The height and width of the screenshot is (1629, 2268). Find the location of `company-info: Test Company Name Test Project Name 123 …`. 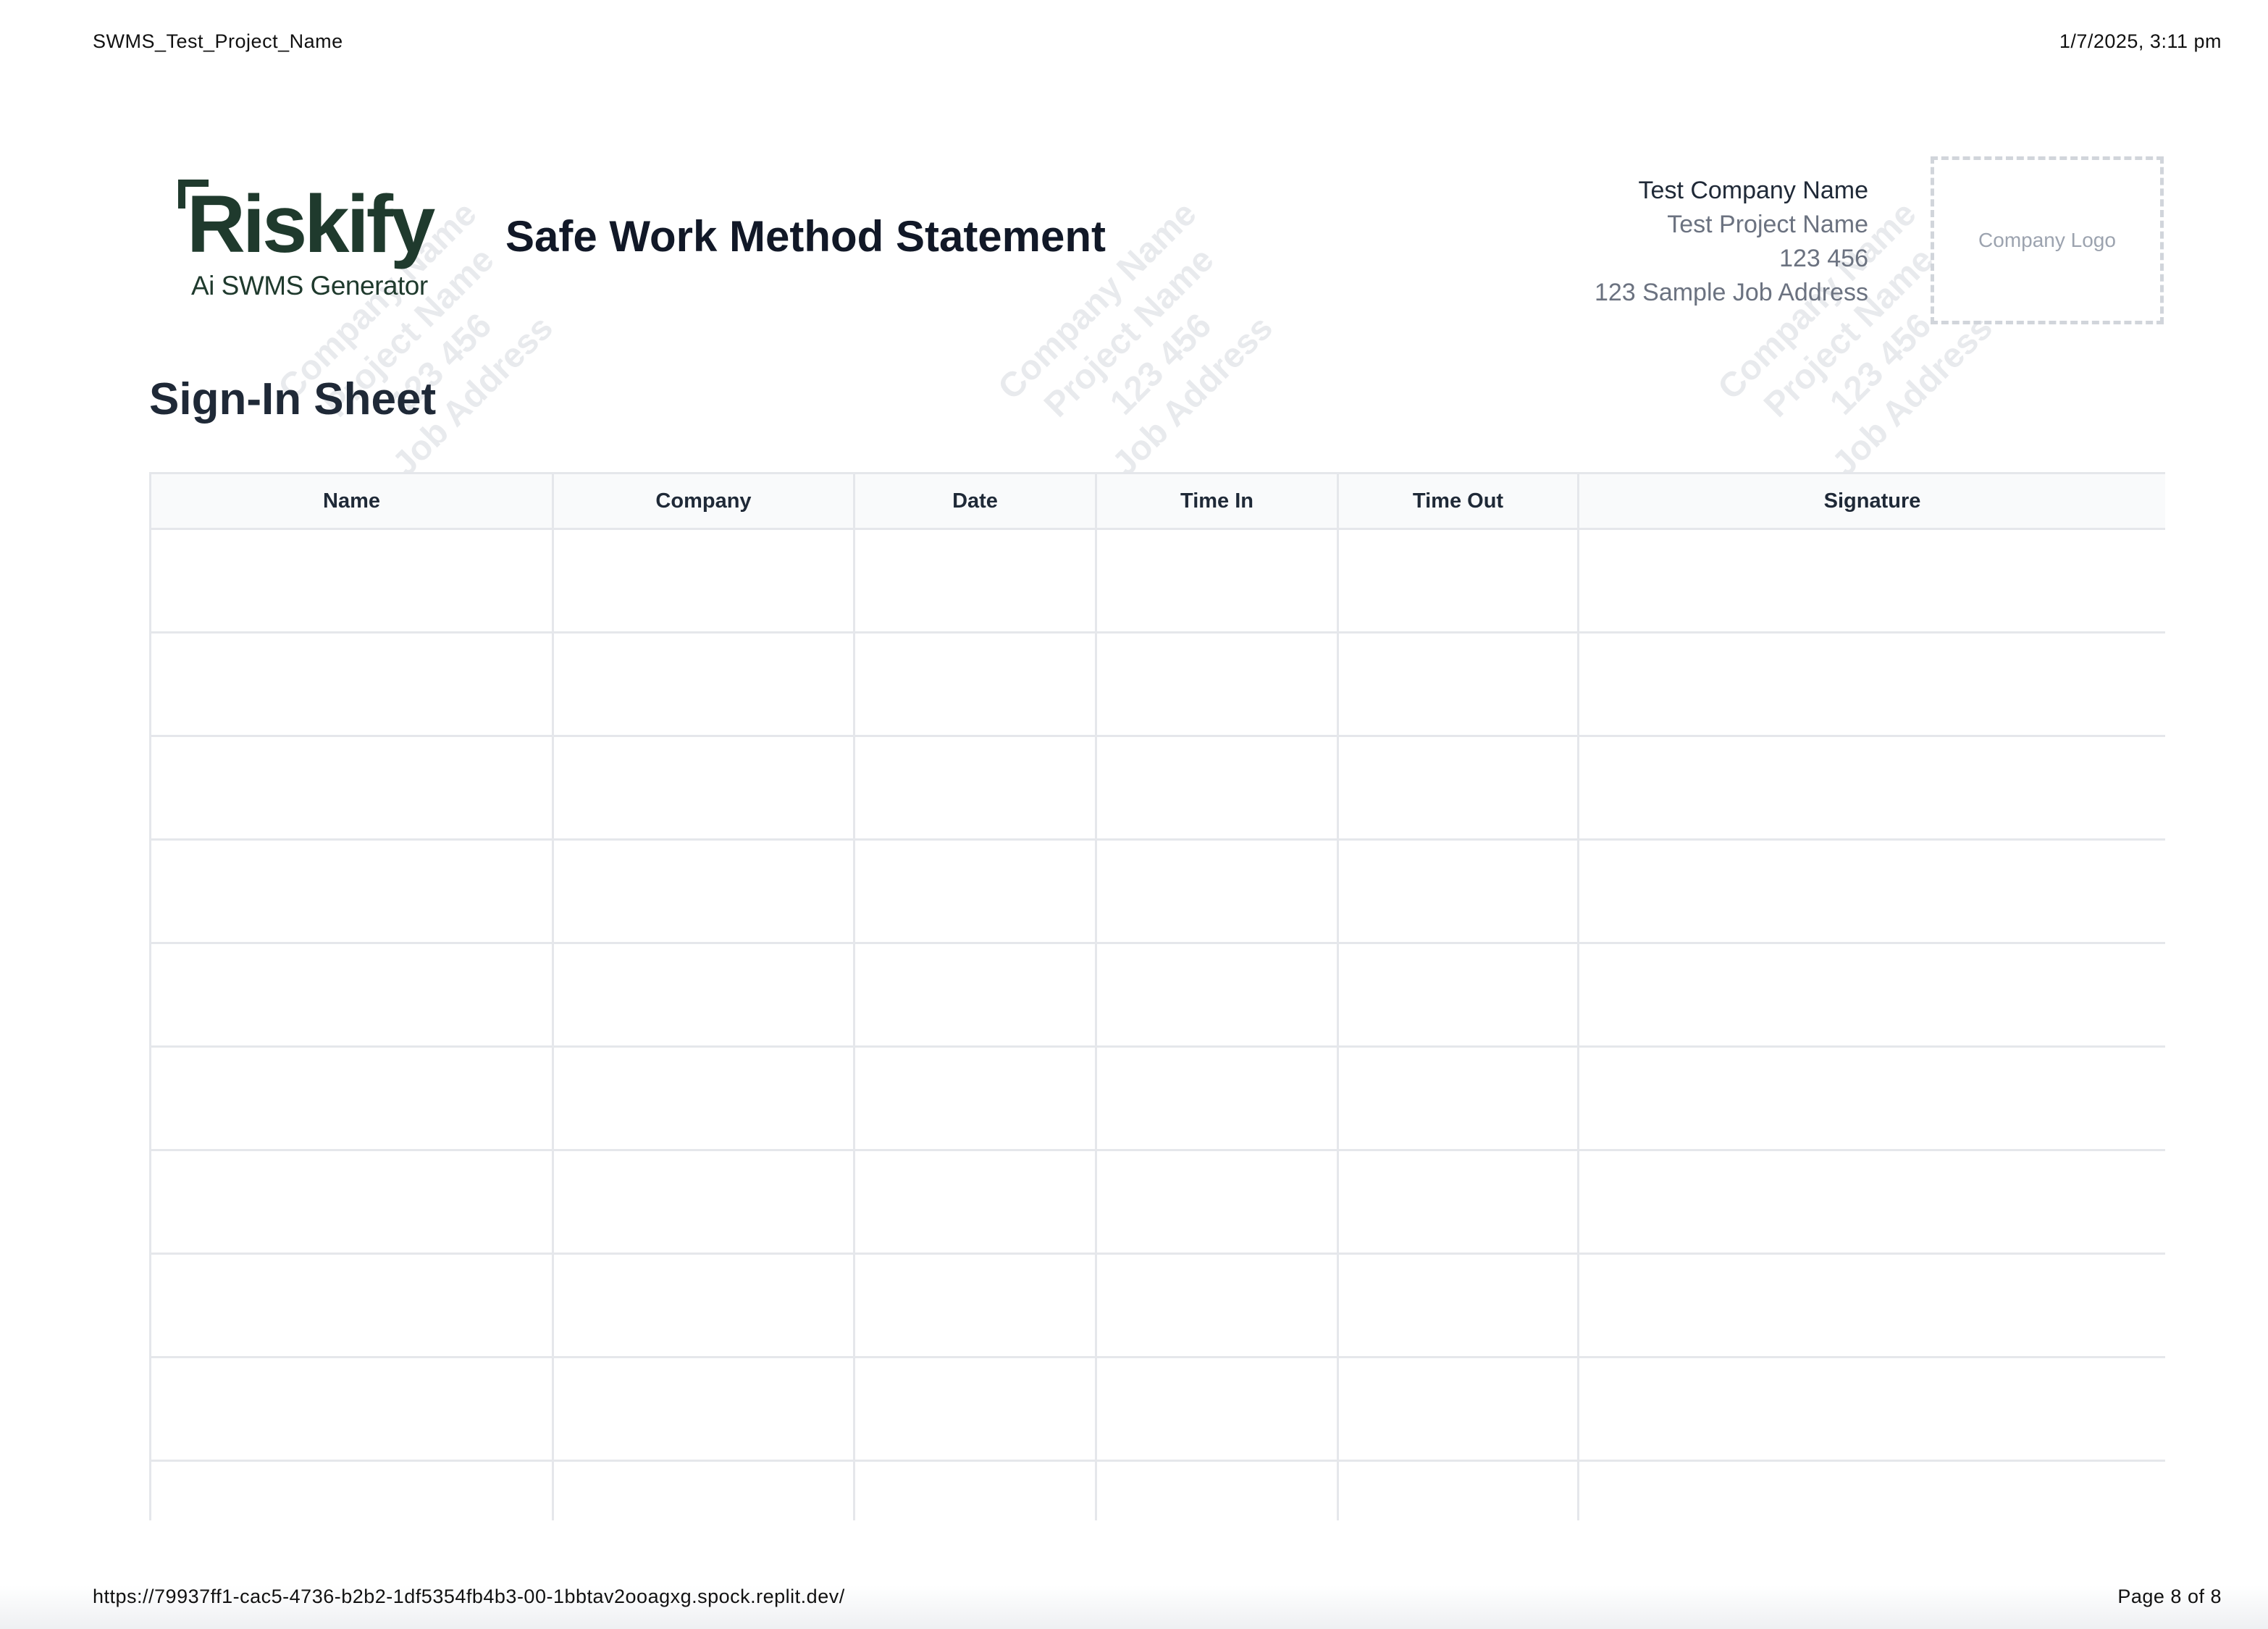

company-info: Test Company Name Test Project Name 123 … is located at coordinates (1731, 242).